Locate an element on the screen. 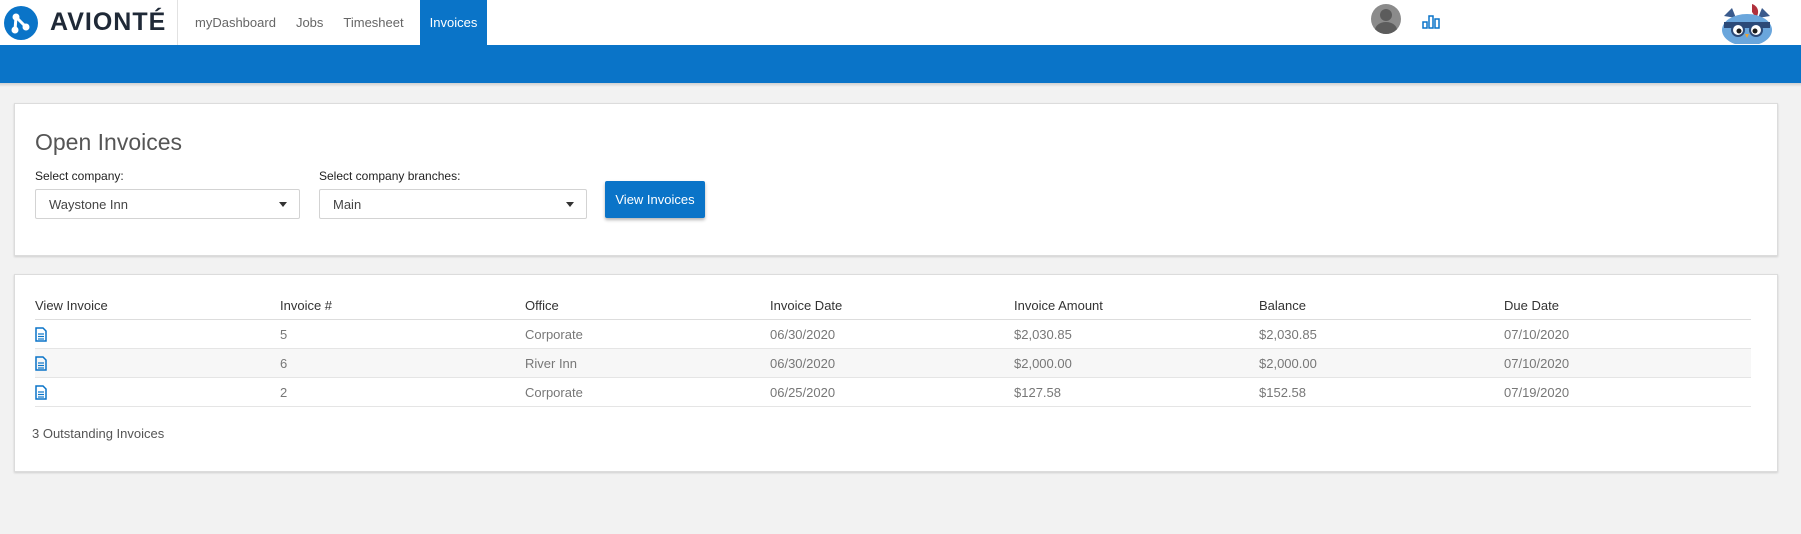  owl-mascot-icon is located at coordinates (1747, 24).